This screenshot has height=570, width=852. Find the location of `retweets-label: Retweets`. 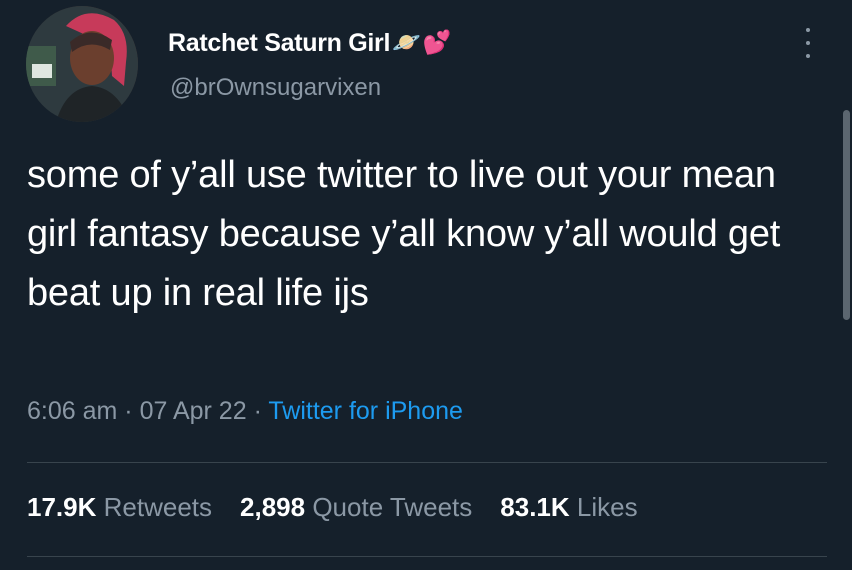

retweets-label: Retweets is located at coordinates (158, 507).